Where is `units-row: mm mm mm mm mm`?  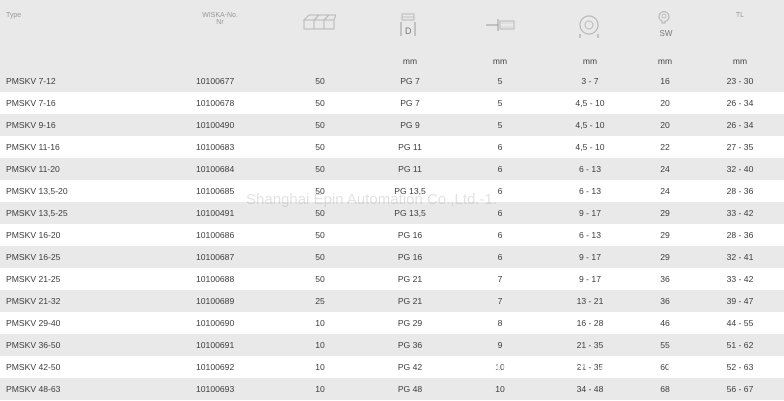
units-row: mm mm mm mm mm is located at coordinates (392, 60).